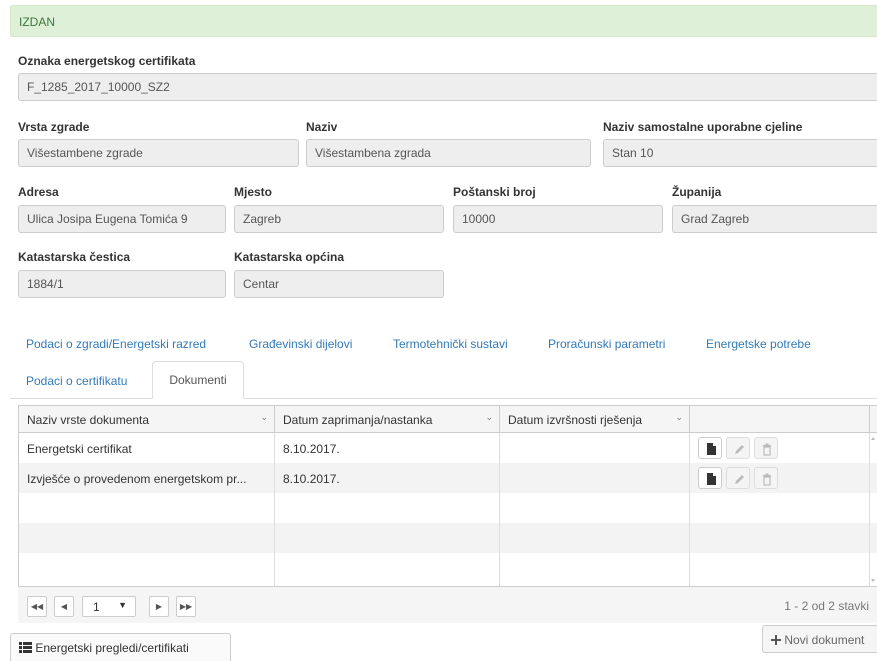 This screenshot has height=661, width=877. I want to click on column-header-effective-date: Datum izvršnosti rješenja ⌄, so click(595, 419).